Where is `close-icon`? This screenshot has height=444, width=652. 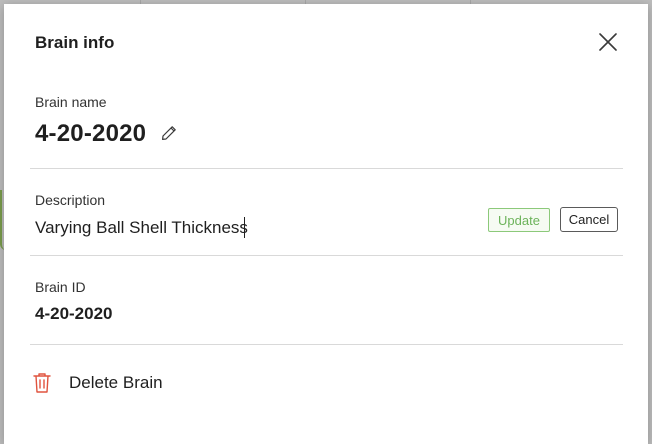 close-icon is located at coordinates (608, 42).